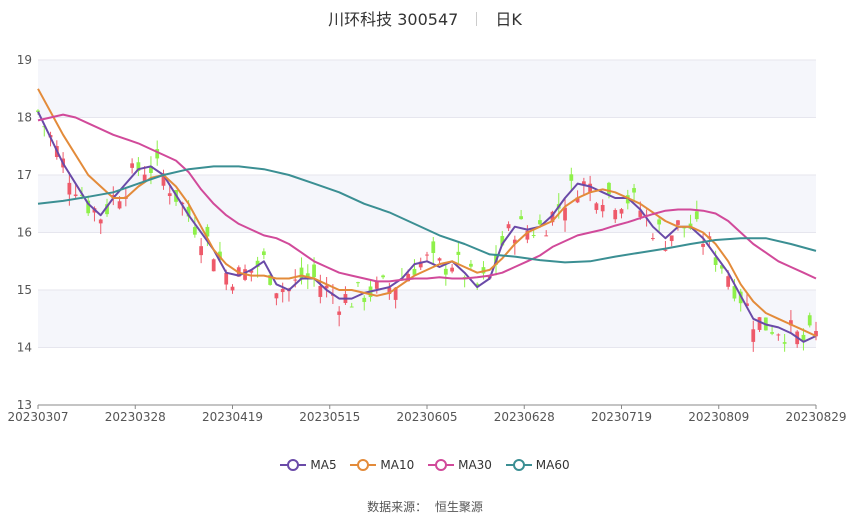  What do you see at coordinates (363, 465) in the screenshot?
I see `ma10-legend-icon` at bounding box center [363, 465].